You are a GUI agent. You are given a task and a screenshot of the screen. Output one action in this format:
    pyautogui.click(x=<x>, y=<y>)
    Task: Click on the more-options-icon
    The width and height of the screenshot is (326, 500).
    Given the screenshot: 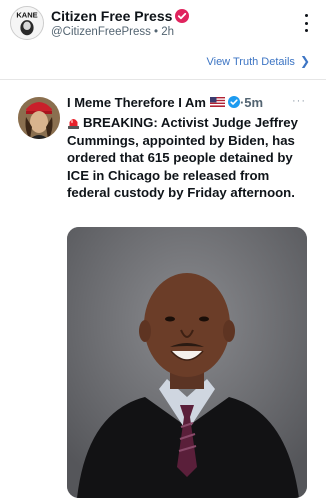 What is the action you would take?
    pyautogui.click(x=306, y=23)
    